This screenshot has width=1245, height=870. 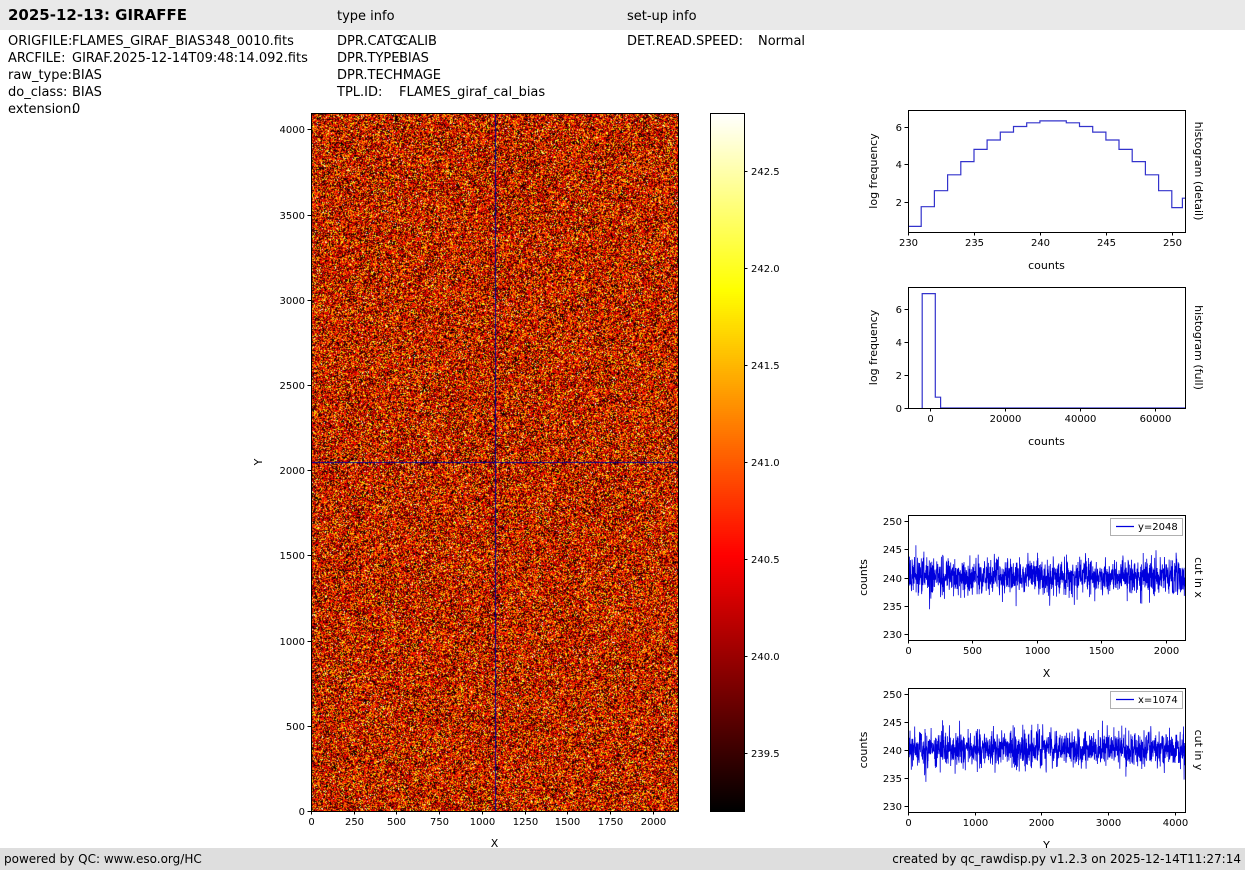 What do you see at coordinates (899, 343) in the screenshot?
I see `svg-text: 4` at bounding box center [899, 343].